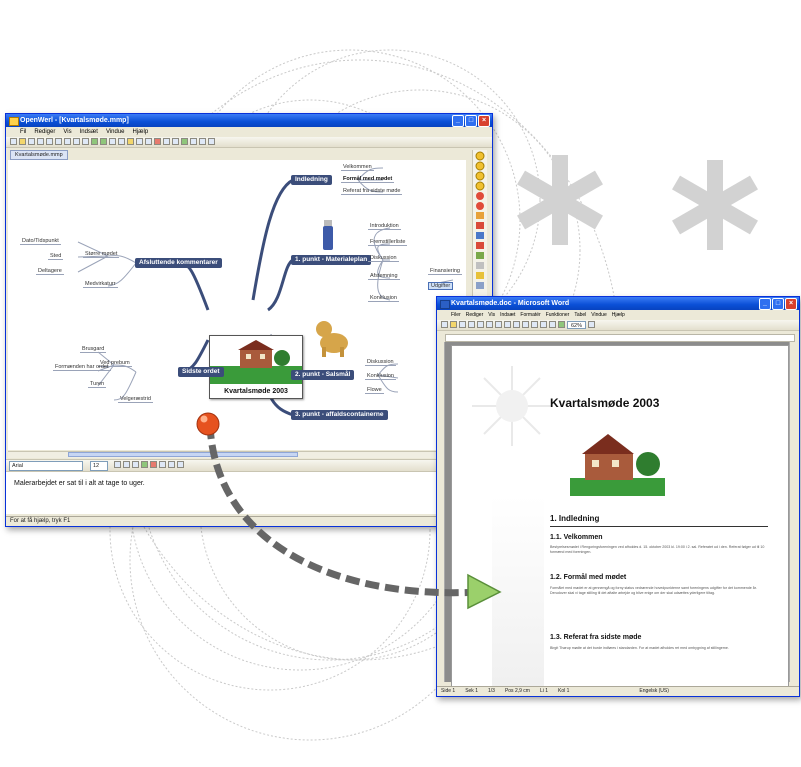 The image size is (801, 767). What do you see at coordinates (349, 511) in the screenshot?
I see `export-arrow` at bounding box center [349, 511].